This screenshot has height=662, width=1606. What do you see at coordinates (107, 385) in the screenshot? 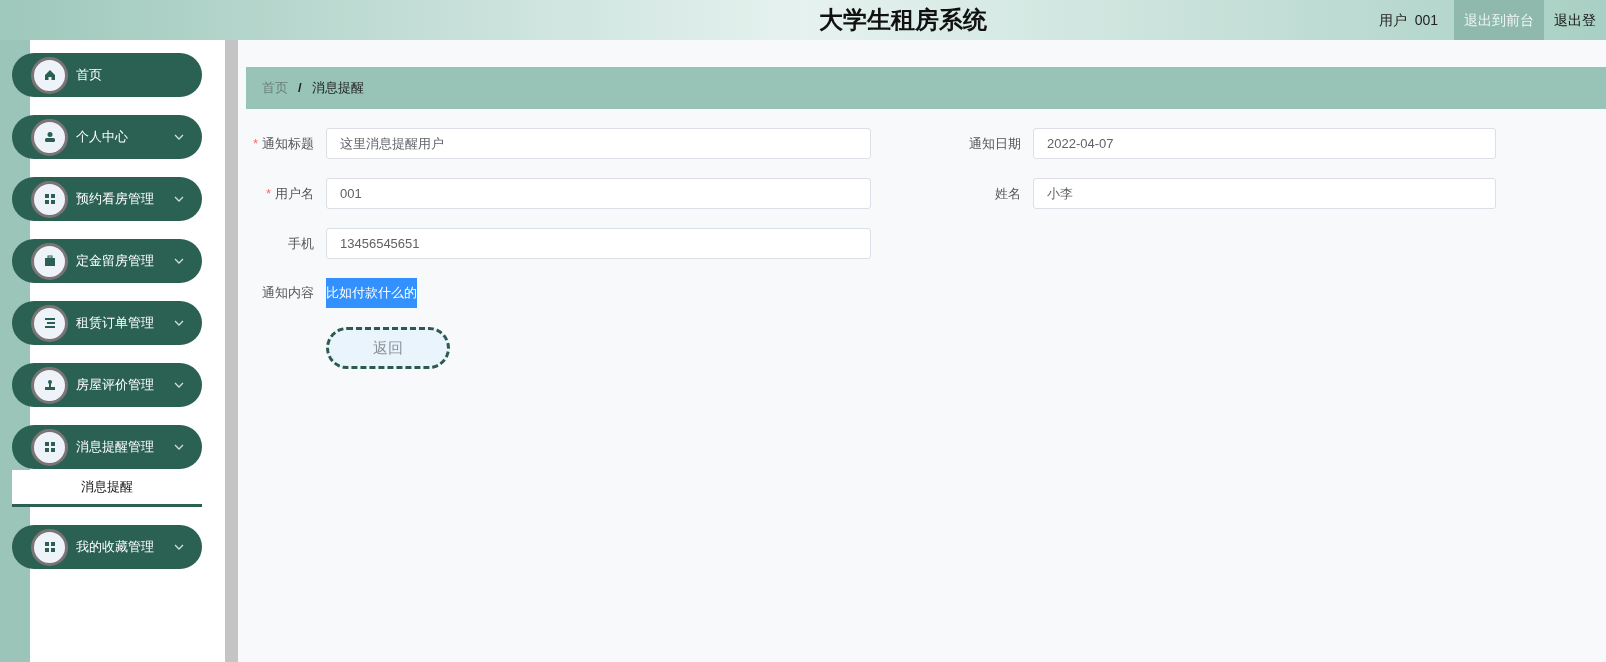
I see `menu-item: 房屋评价管理` at bounding box center [107, 385].